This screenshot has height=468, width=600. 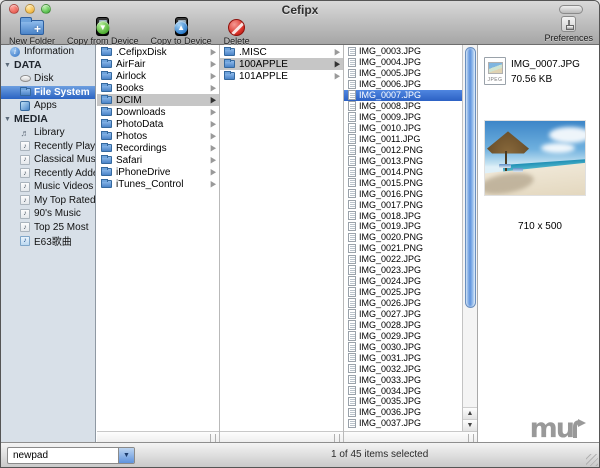 What do you see at coordinates (158, 148) in the screenshot?
I see `folder-row-recordings: Recordings ▶` at bounding box center [158, 148].